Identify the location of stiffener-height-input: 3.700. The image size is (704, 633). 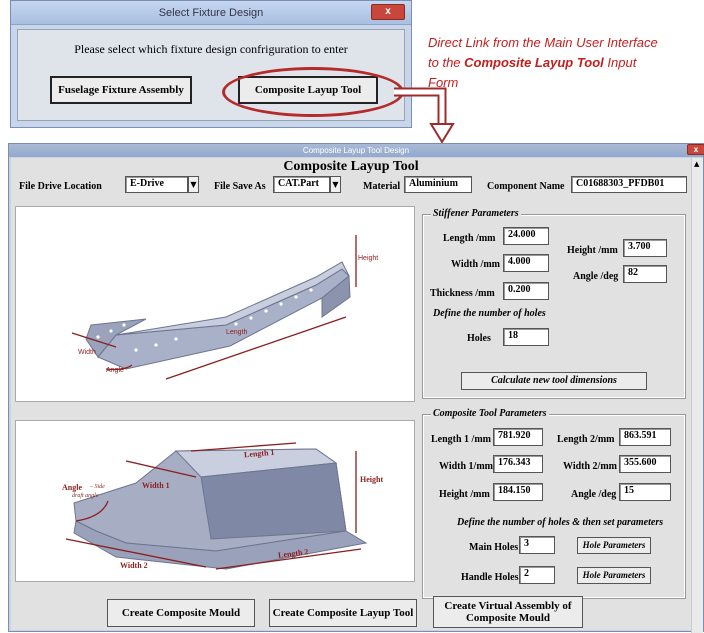
(645, 248).